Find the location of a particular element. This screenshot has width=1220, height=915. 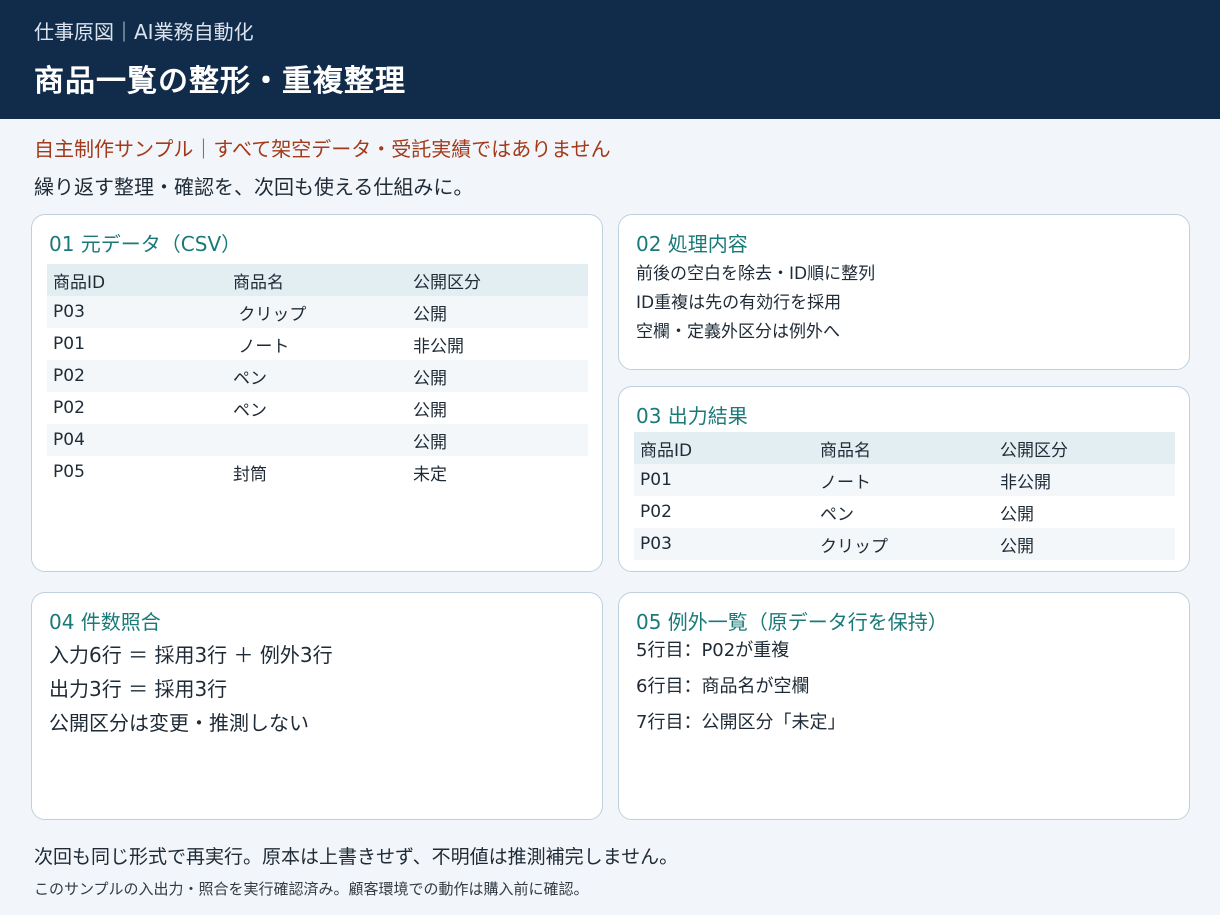

footer-disclaimer: このサンプルの入出力・照合を実行確認済み。顧客環境での動作は購入前に確認。 is located at coordinates (311, 889).